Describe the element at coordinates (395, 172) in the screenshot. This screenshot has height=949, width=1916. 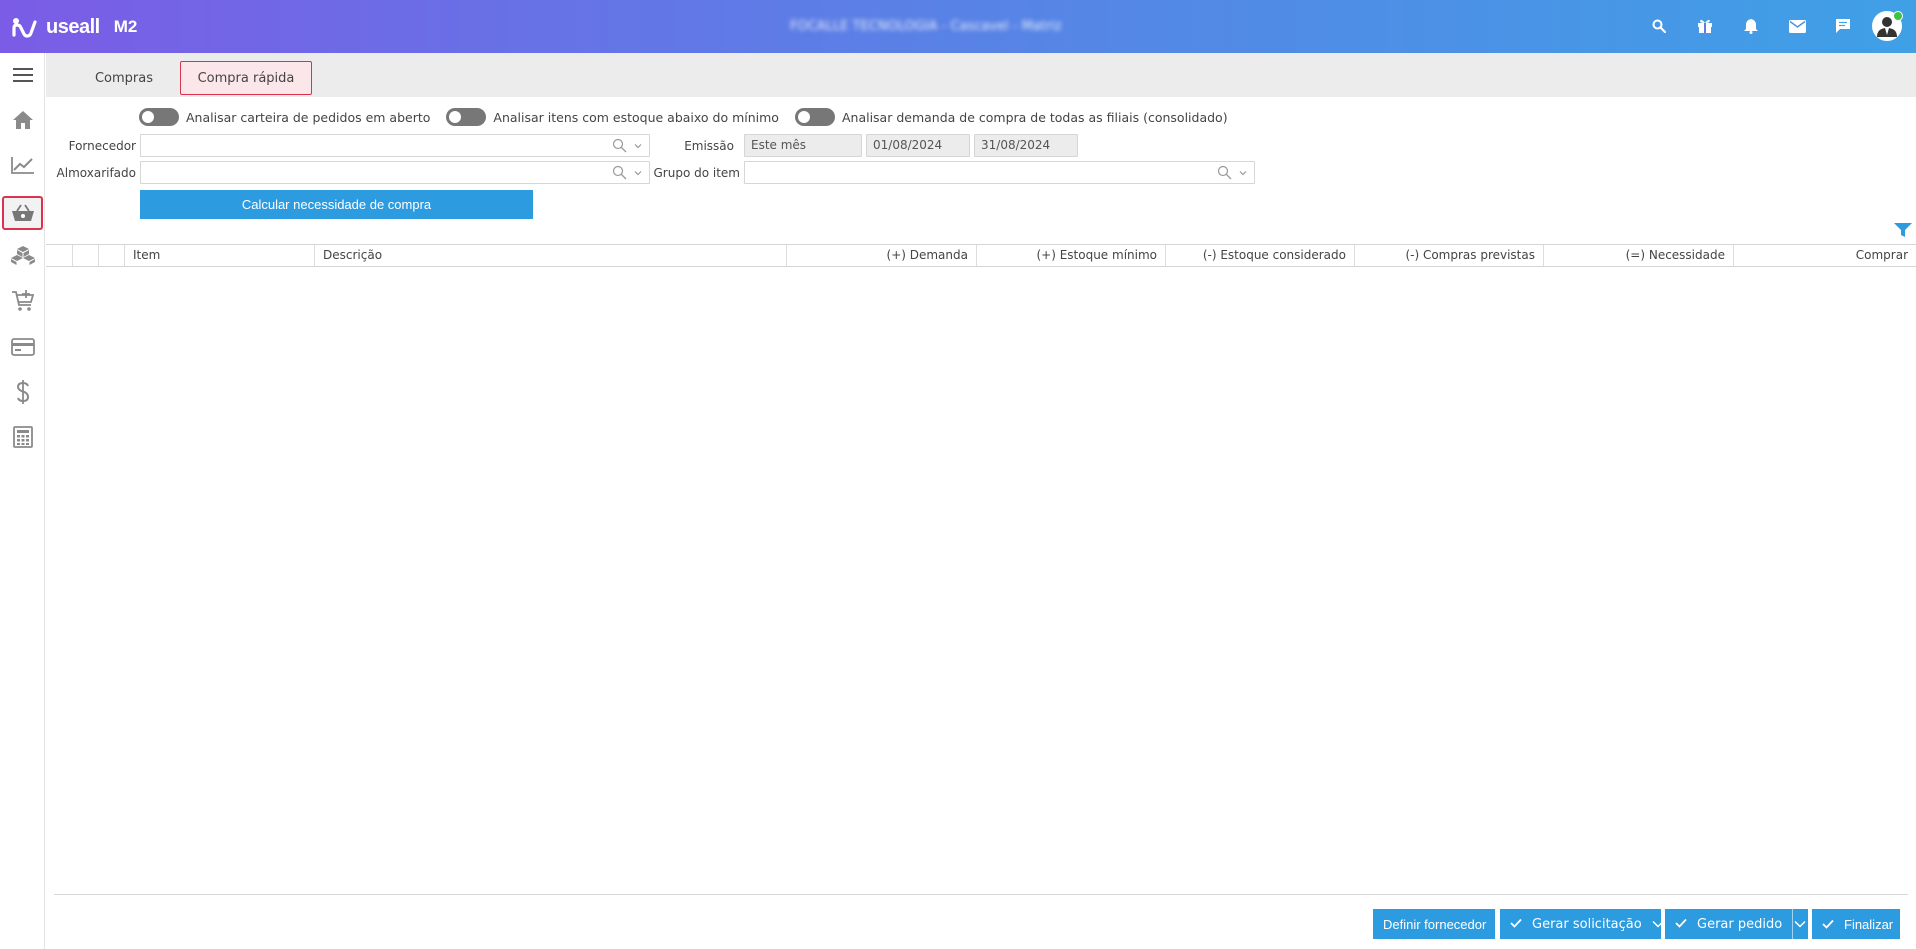
I see `almoxarifado-input` at that location.